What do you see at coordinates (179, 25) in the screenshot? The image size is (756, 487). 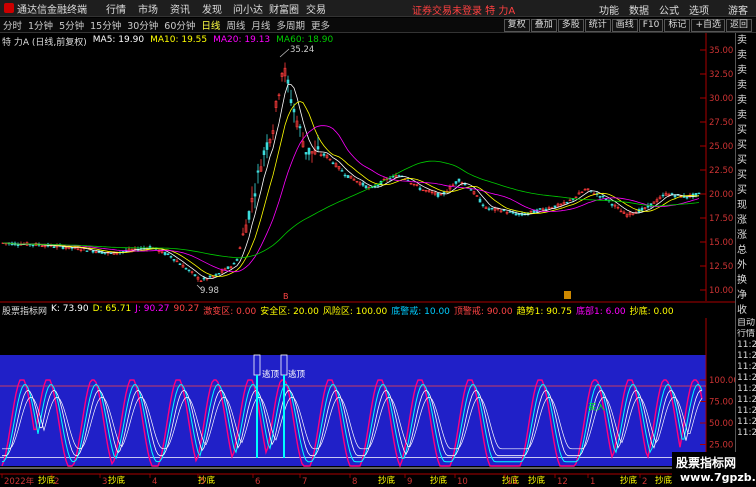 I see `tab-60min: 60分钟` at bounding box center [179, 25].